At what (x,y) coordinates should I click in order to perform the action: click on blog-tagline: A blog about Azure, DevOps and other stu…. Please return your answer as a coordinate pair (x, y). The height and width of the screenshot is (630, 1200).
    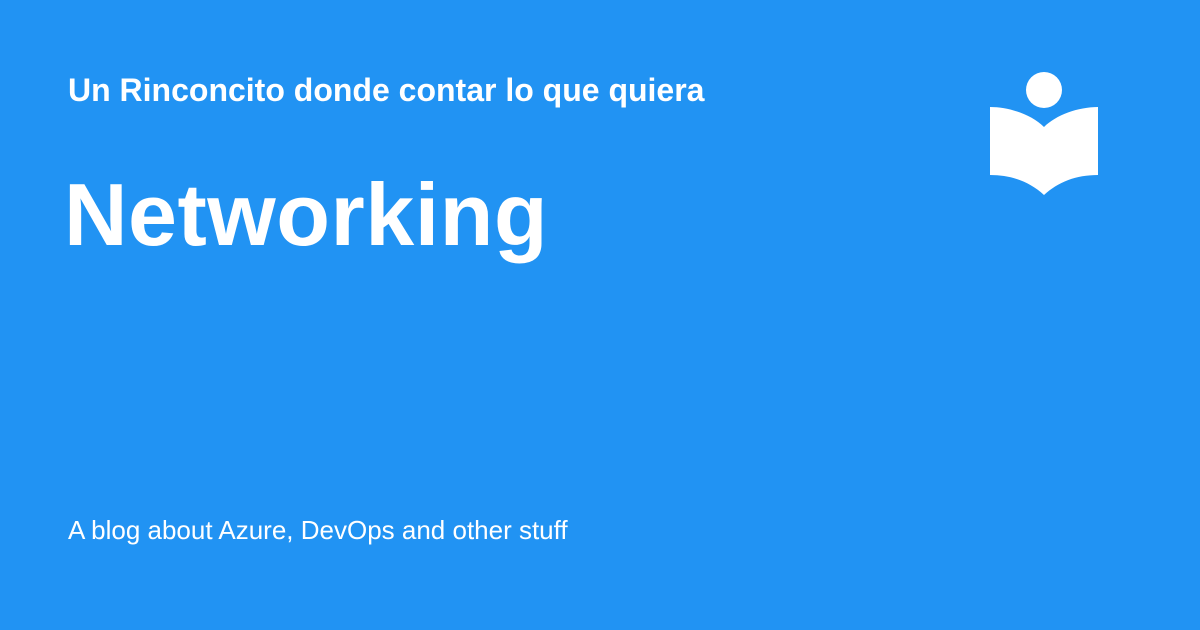
    Looking at the image, I should click on (318, 530).